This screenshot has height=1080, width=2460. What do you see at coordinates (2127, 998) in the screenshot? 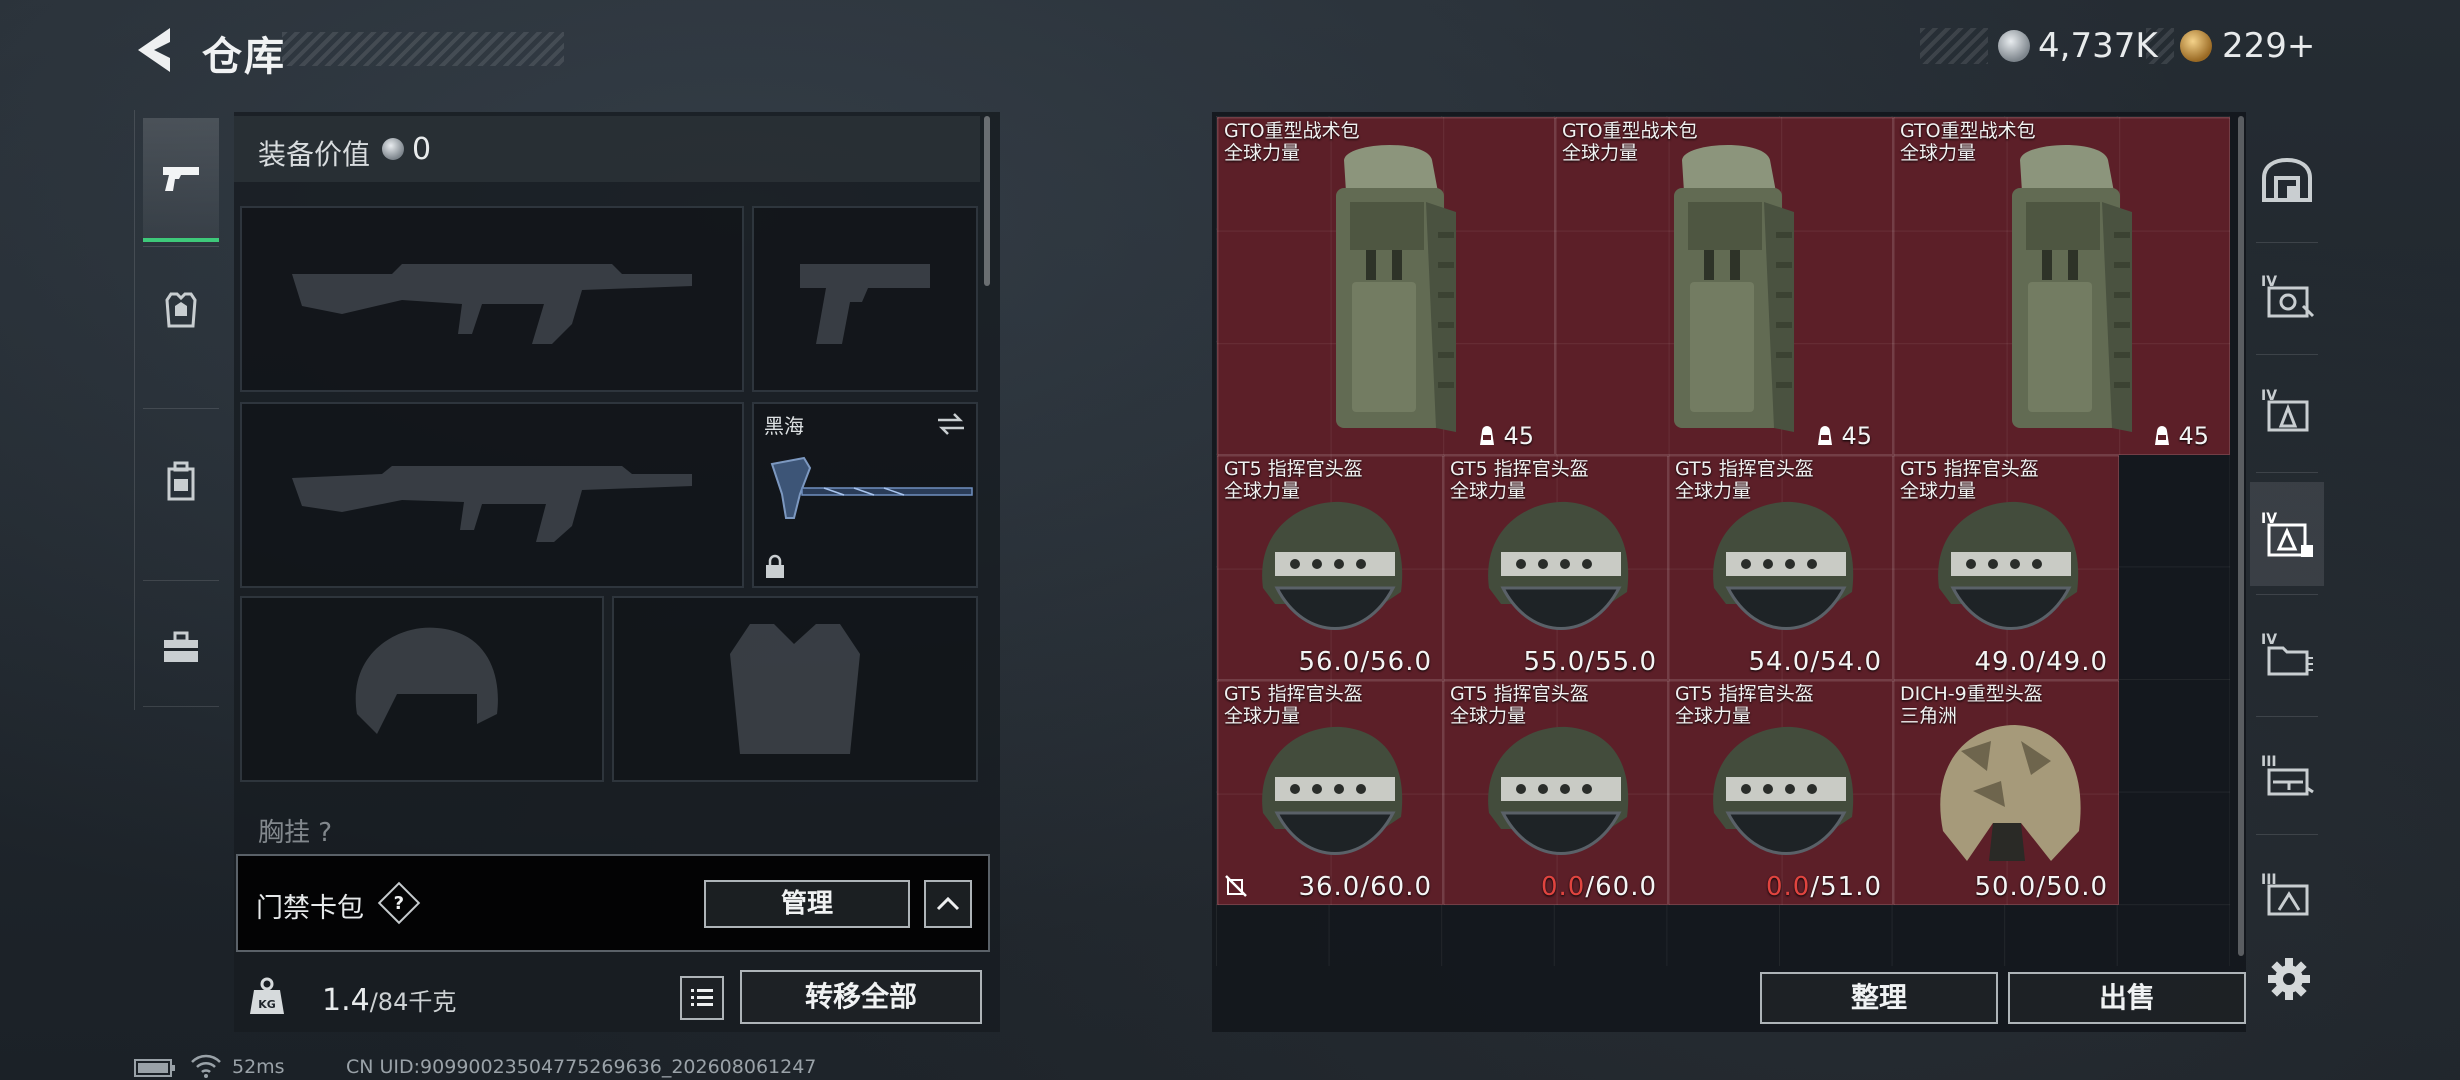
I see `sell-button: 出售` at bounding box center [2127, 998].